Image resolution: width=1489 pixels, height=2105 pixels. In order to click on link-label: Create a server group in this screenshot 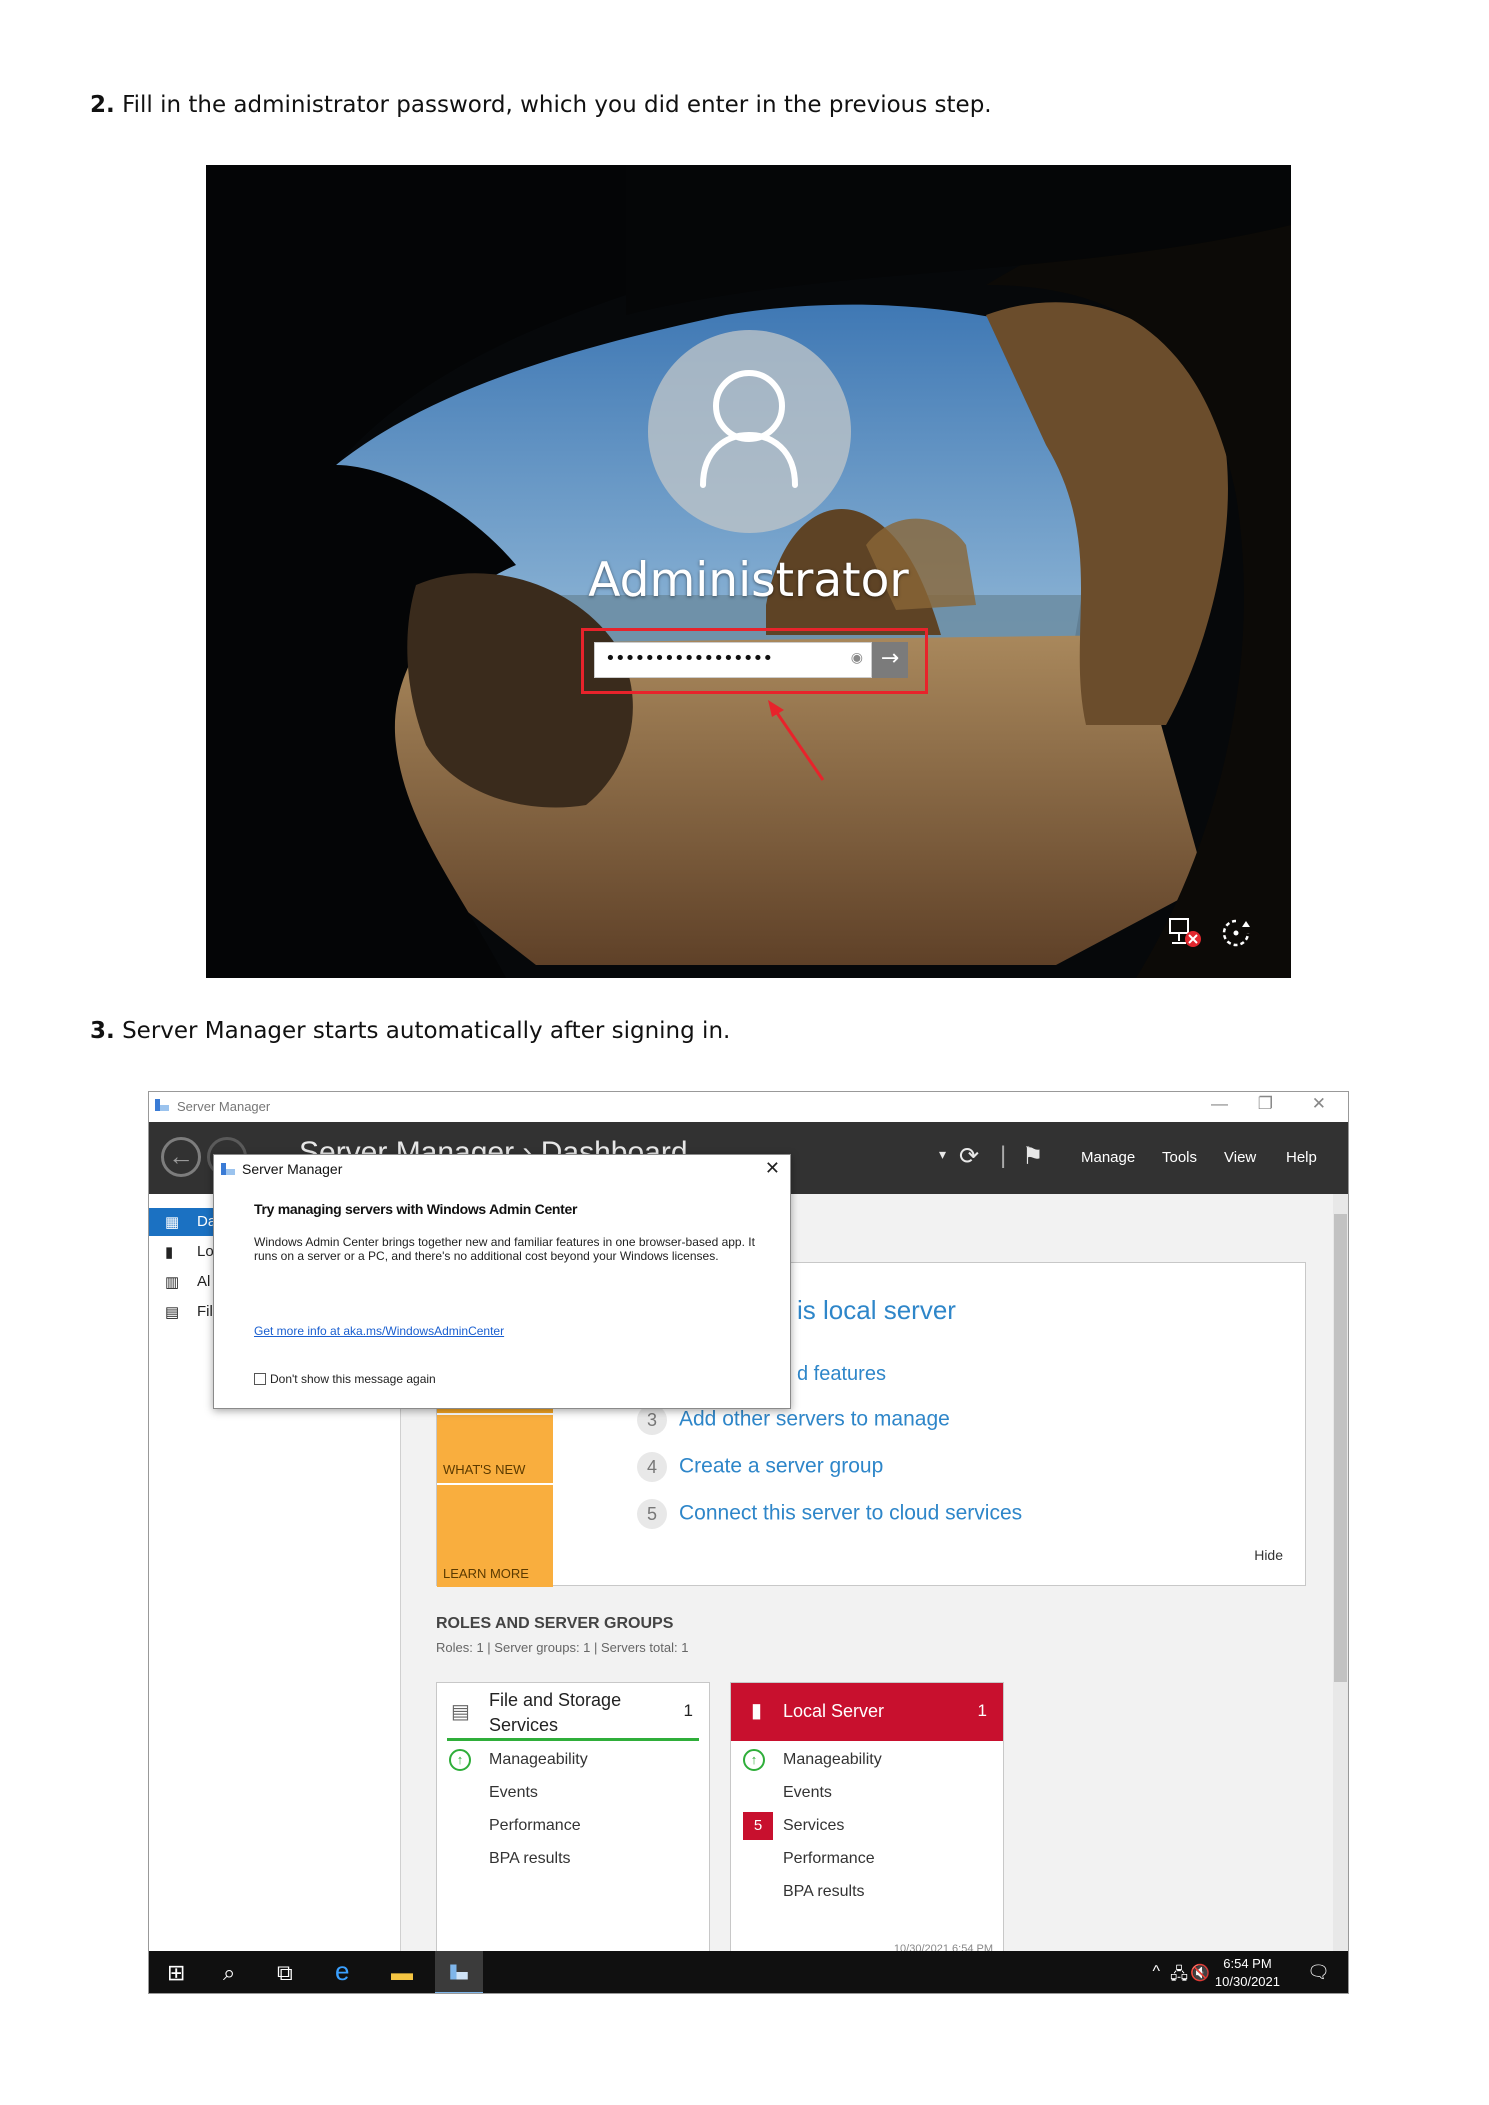, I will do `click(781, 1466)`.